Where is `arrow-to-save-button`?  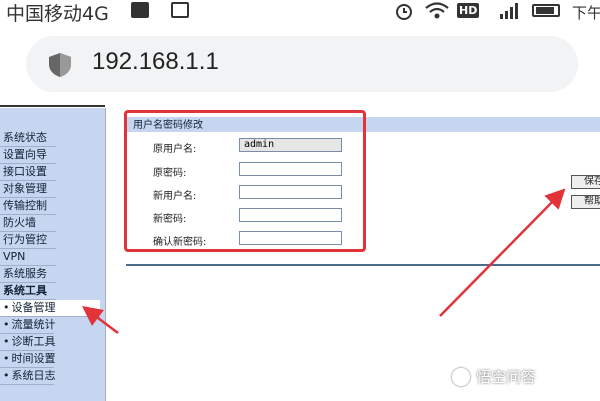 arrow-to-save-button is located at coordinates (502, 252).